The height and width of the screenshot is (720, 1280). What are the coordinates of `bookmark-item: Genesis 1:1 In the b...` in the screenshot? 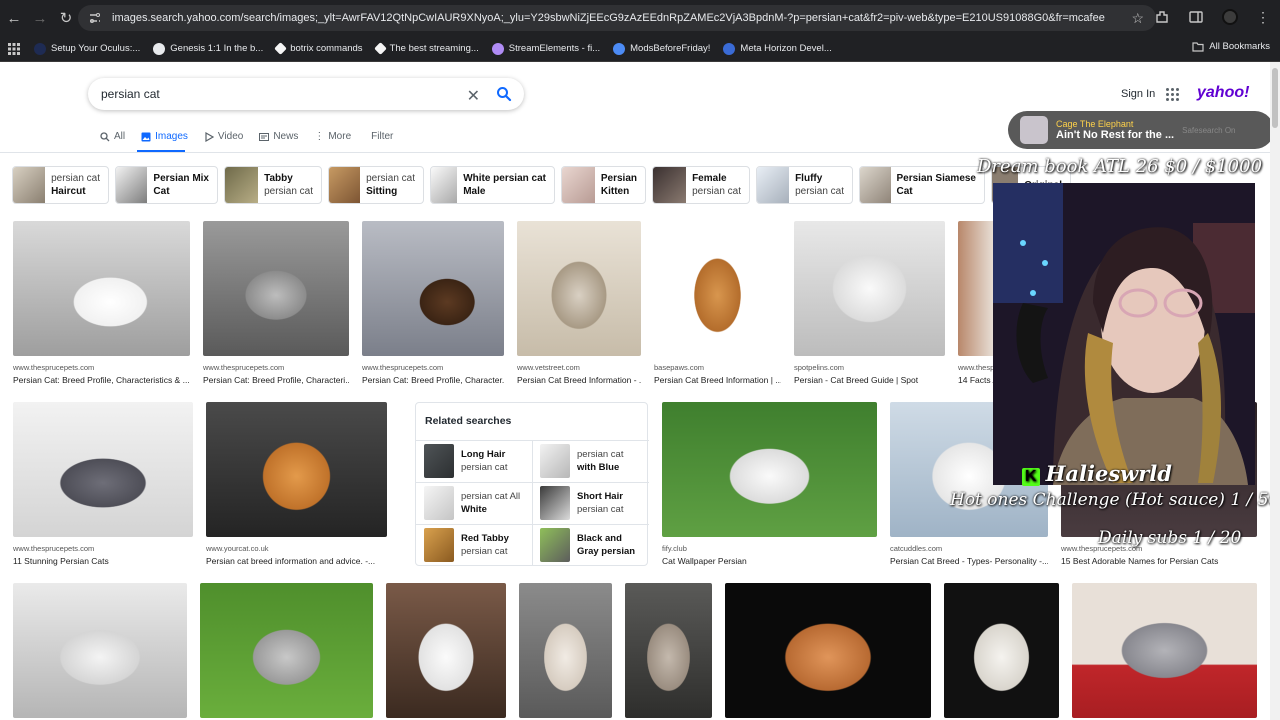 It's located at (208, 48).